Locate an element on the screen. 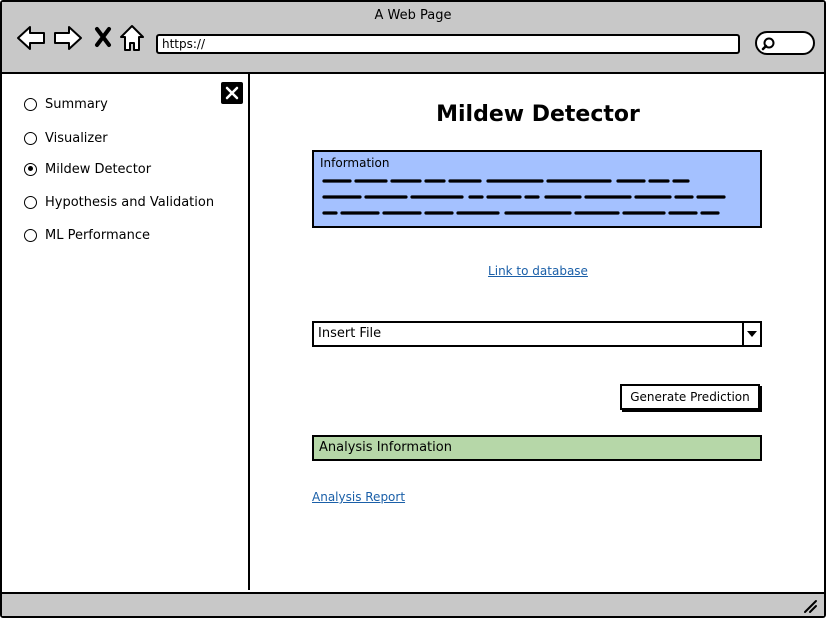 This screenshot has height=618, width=826. generate-prediction-button: Generate Prediction is located at coordinates (690, 397).